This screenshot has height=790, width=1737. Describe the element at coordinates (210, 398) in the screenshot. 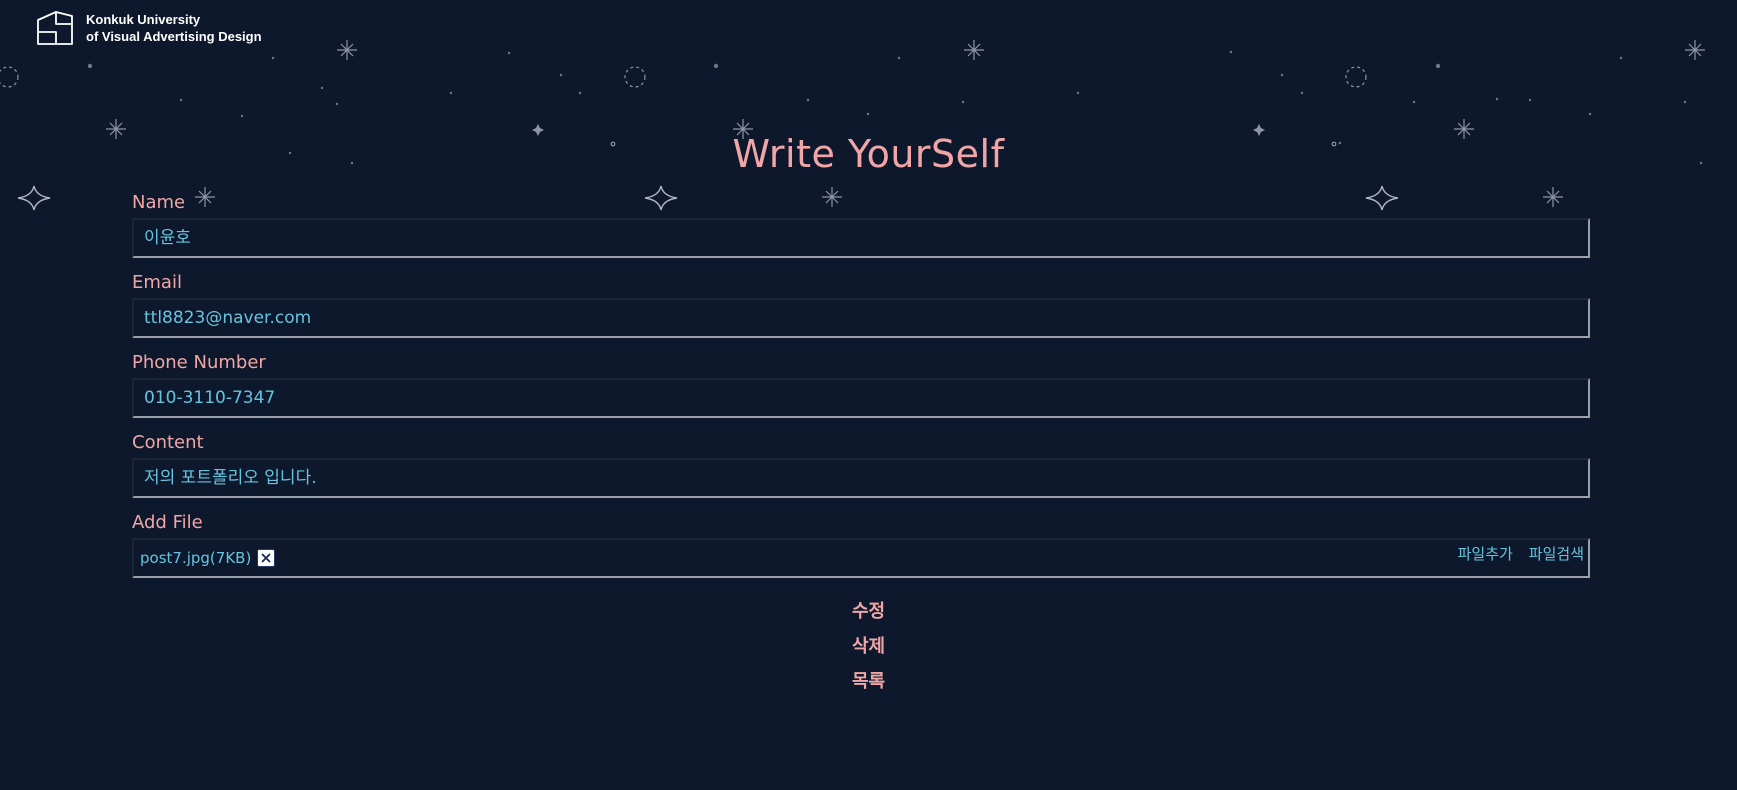

I see `phone-value: 010-3110-7347` at that location.